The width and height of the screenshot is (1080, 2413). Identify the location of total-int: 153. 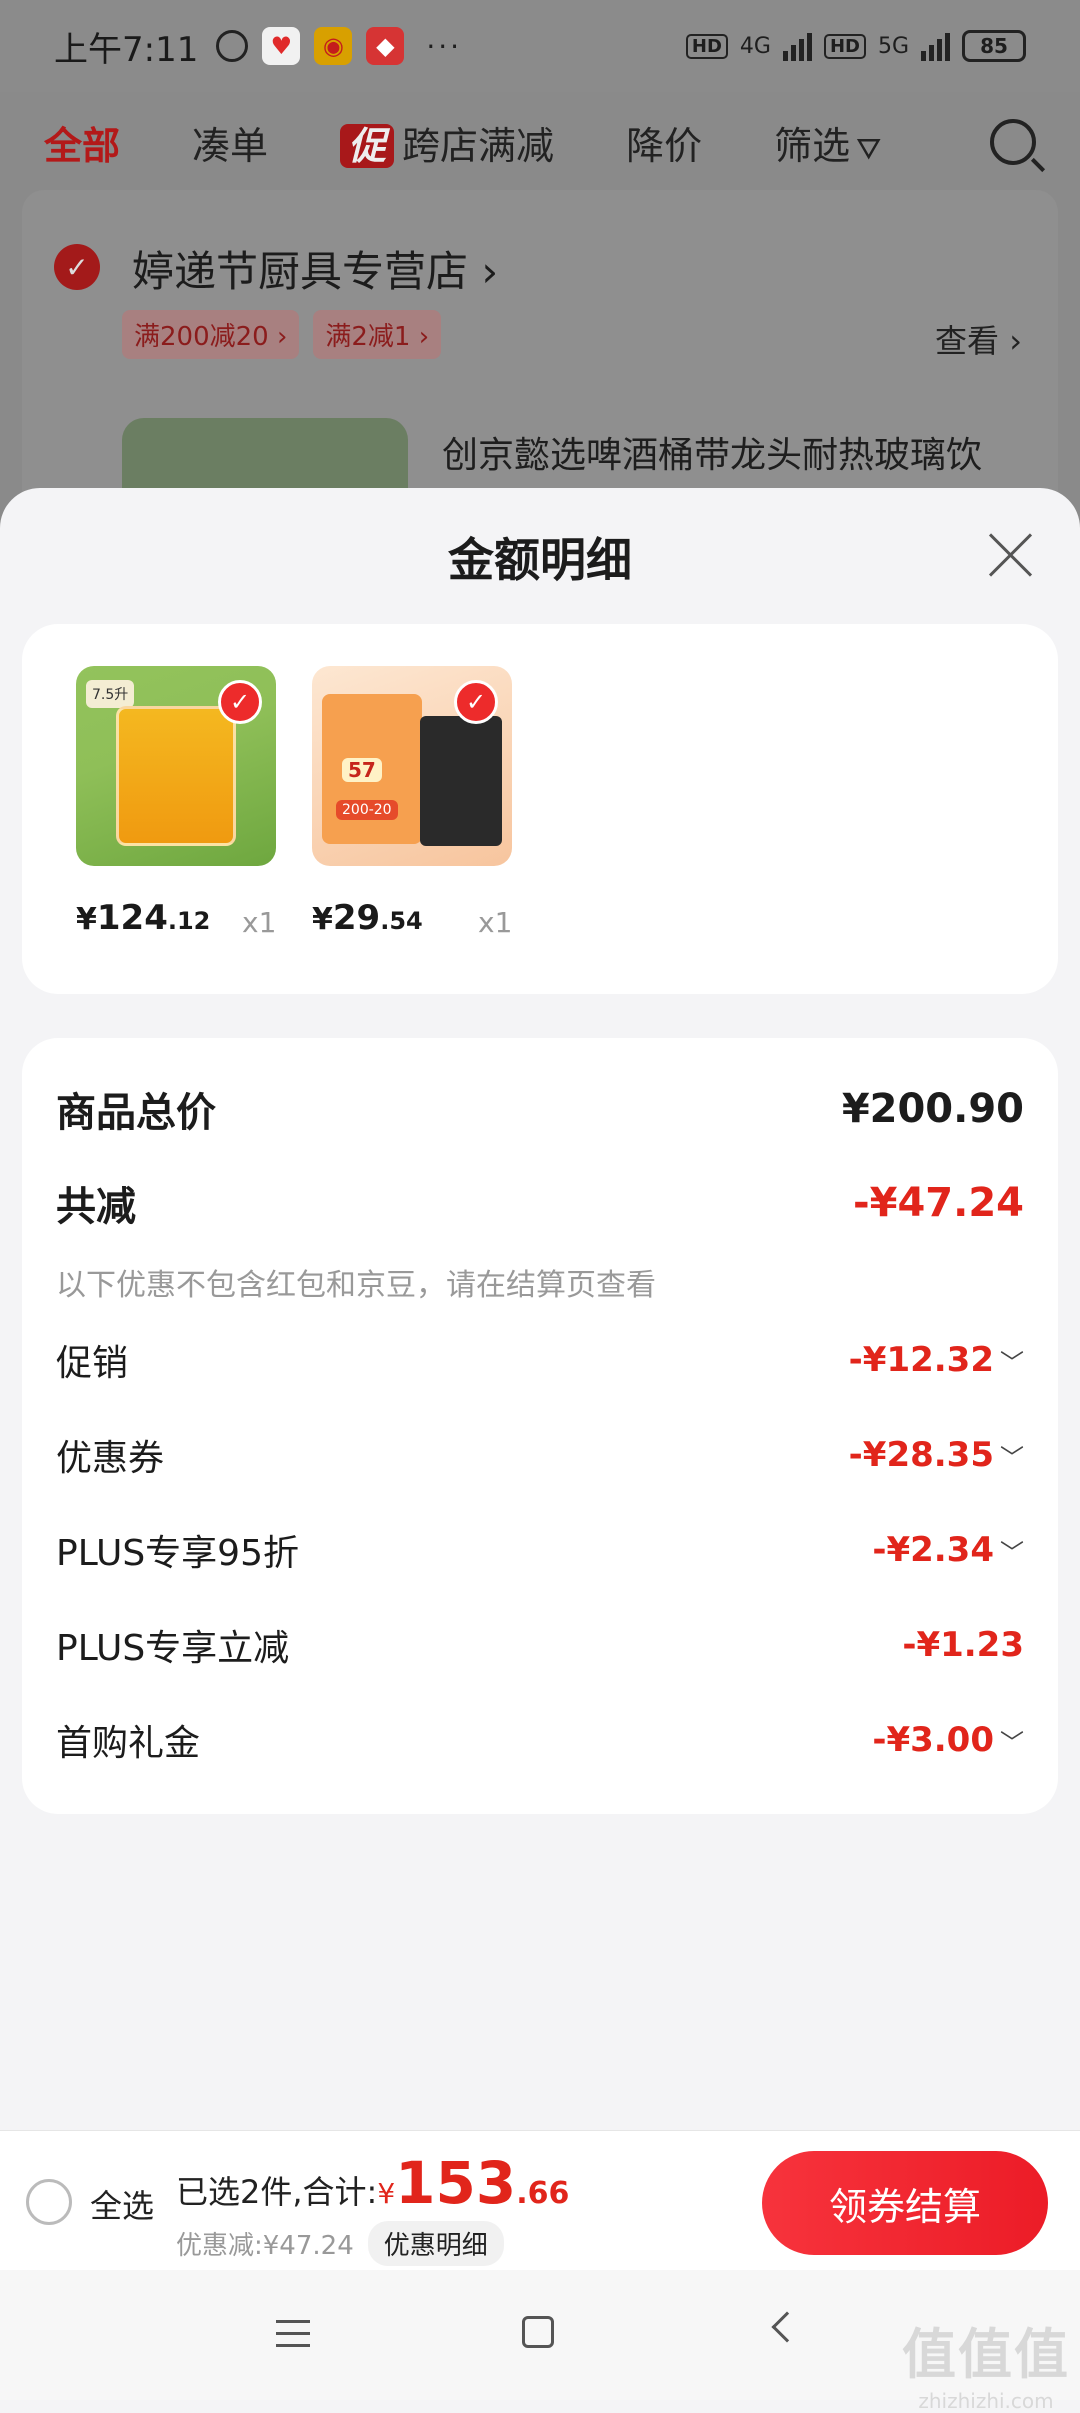
(456, 2183).